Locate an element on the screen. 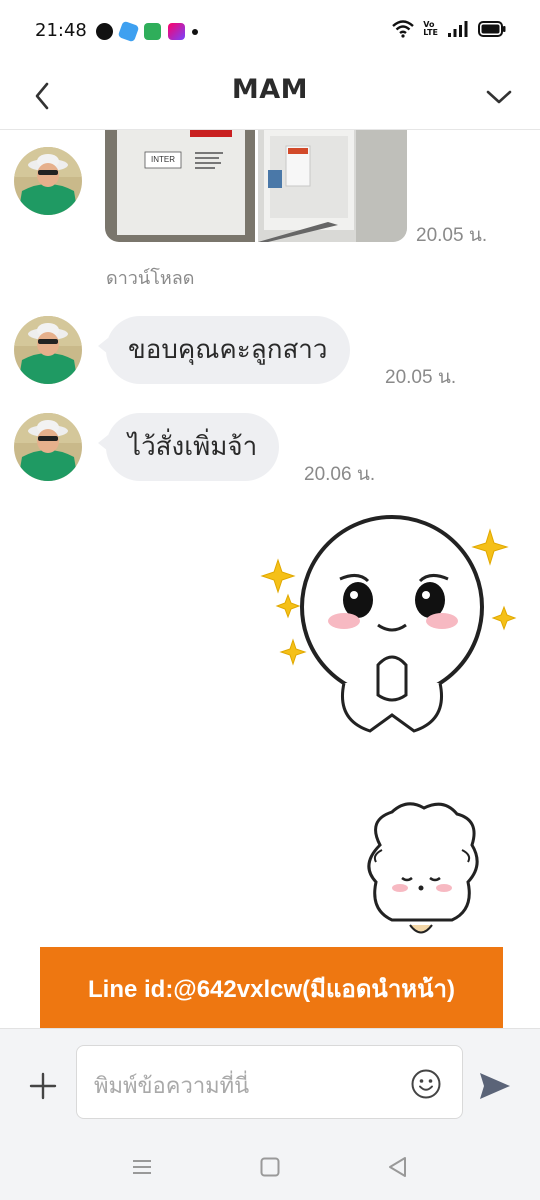  smiley-icon is located at coordinates (426, 1084).